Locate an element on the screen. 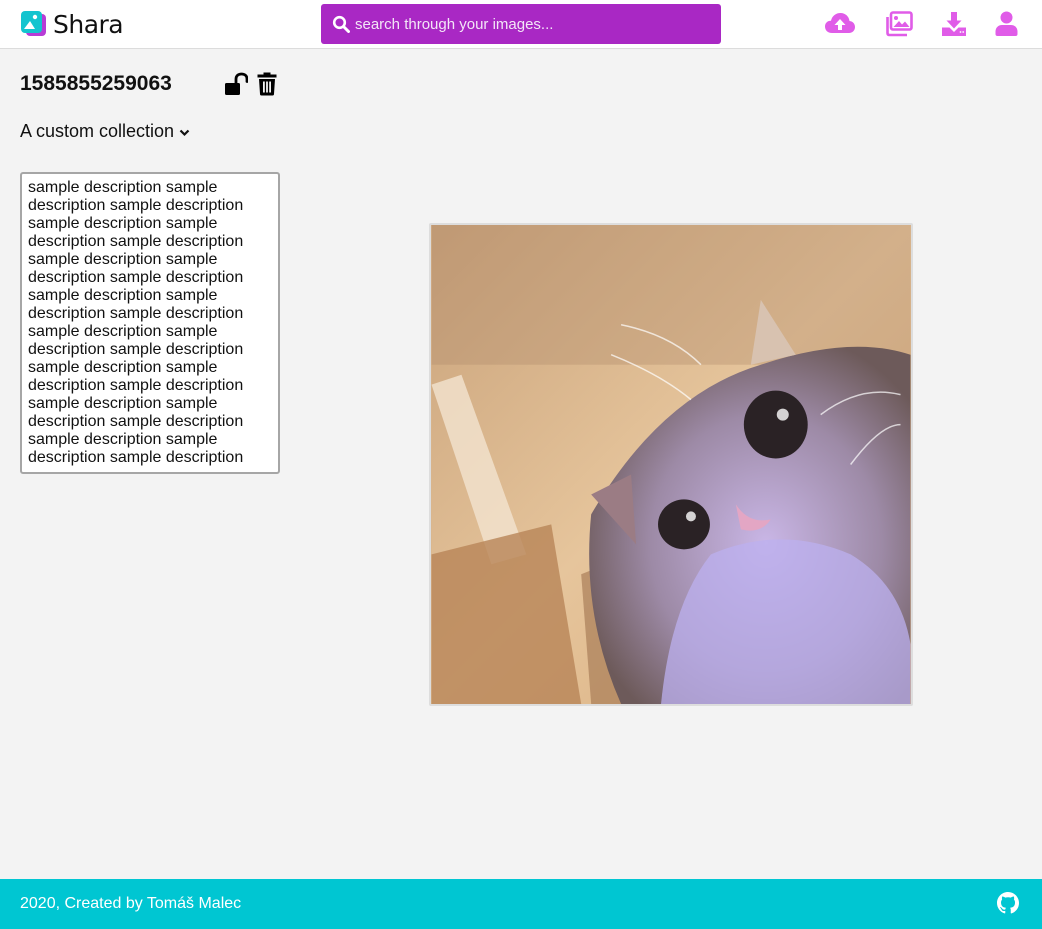 The width and height of the screenshot is (1042, 929). app-name: Shara is located at coordinates (88, 24).